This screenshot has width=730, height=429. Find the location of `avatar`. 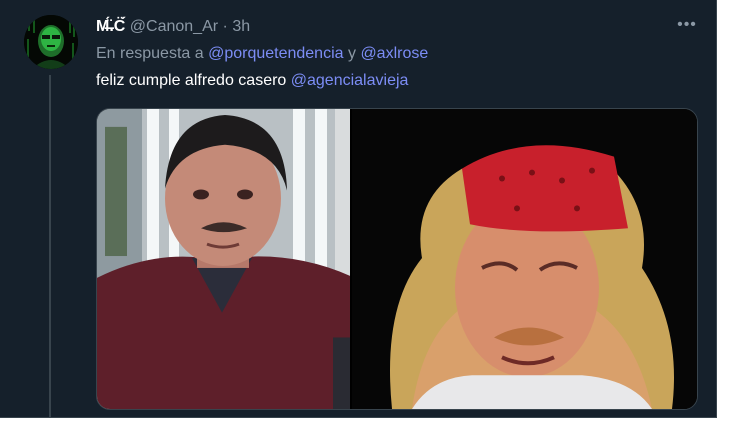

avatar is located at coordinates (51, 42).